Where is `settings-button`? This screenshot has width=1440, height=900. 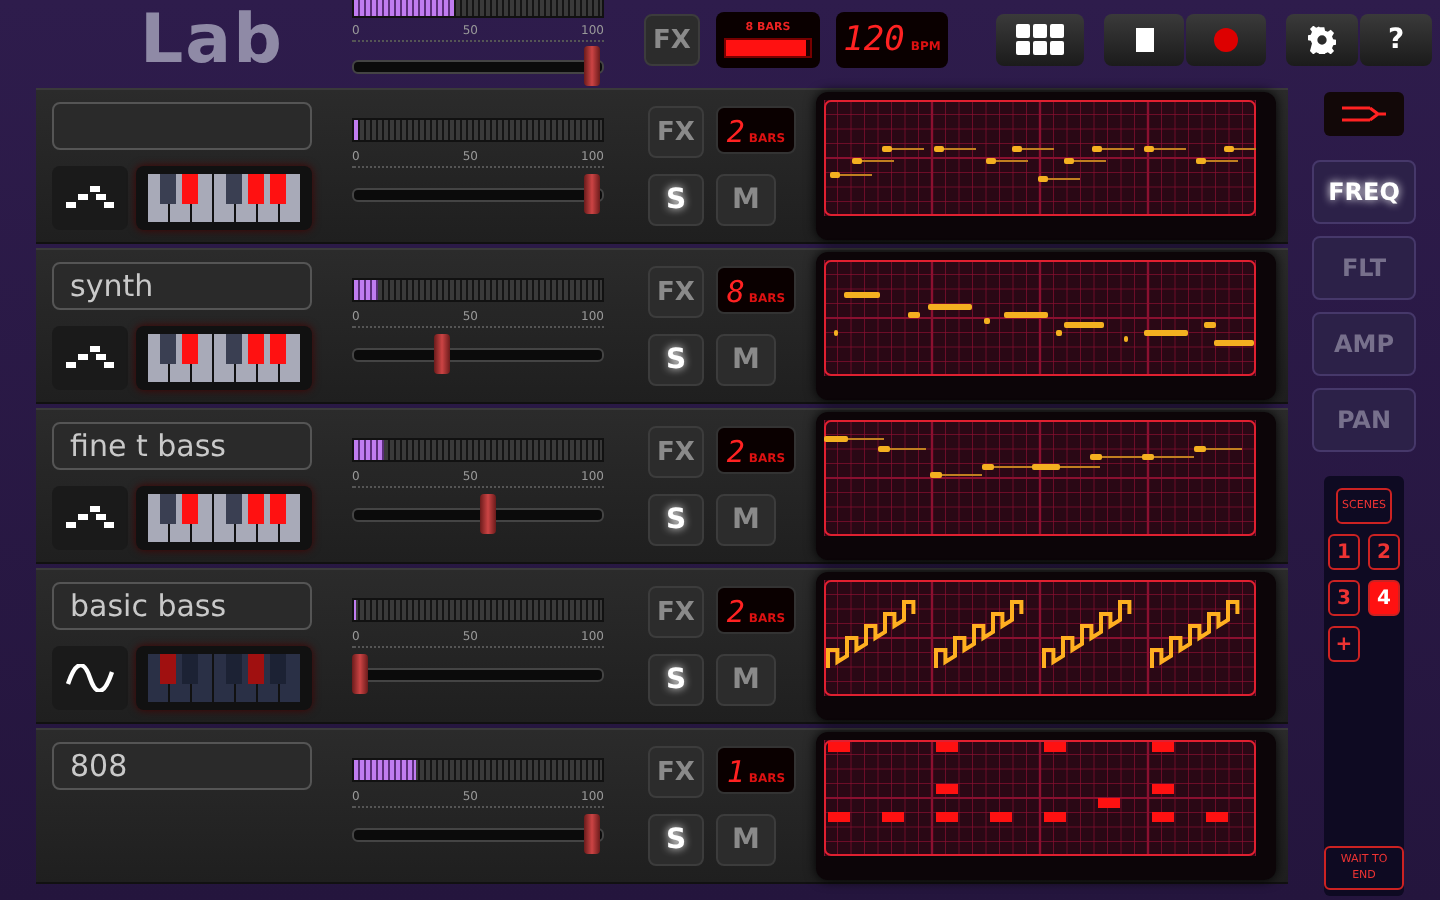 settings-button is located at coordinates (1322, 40).